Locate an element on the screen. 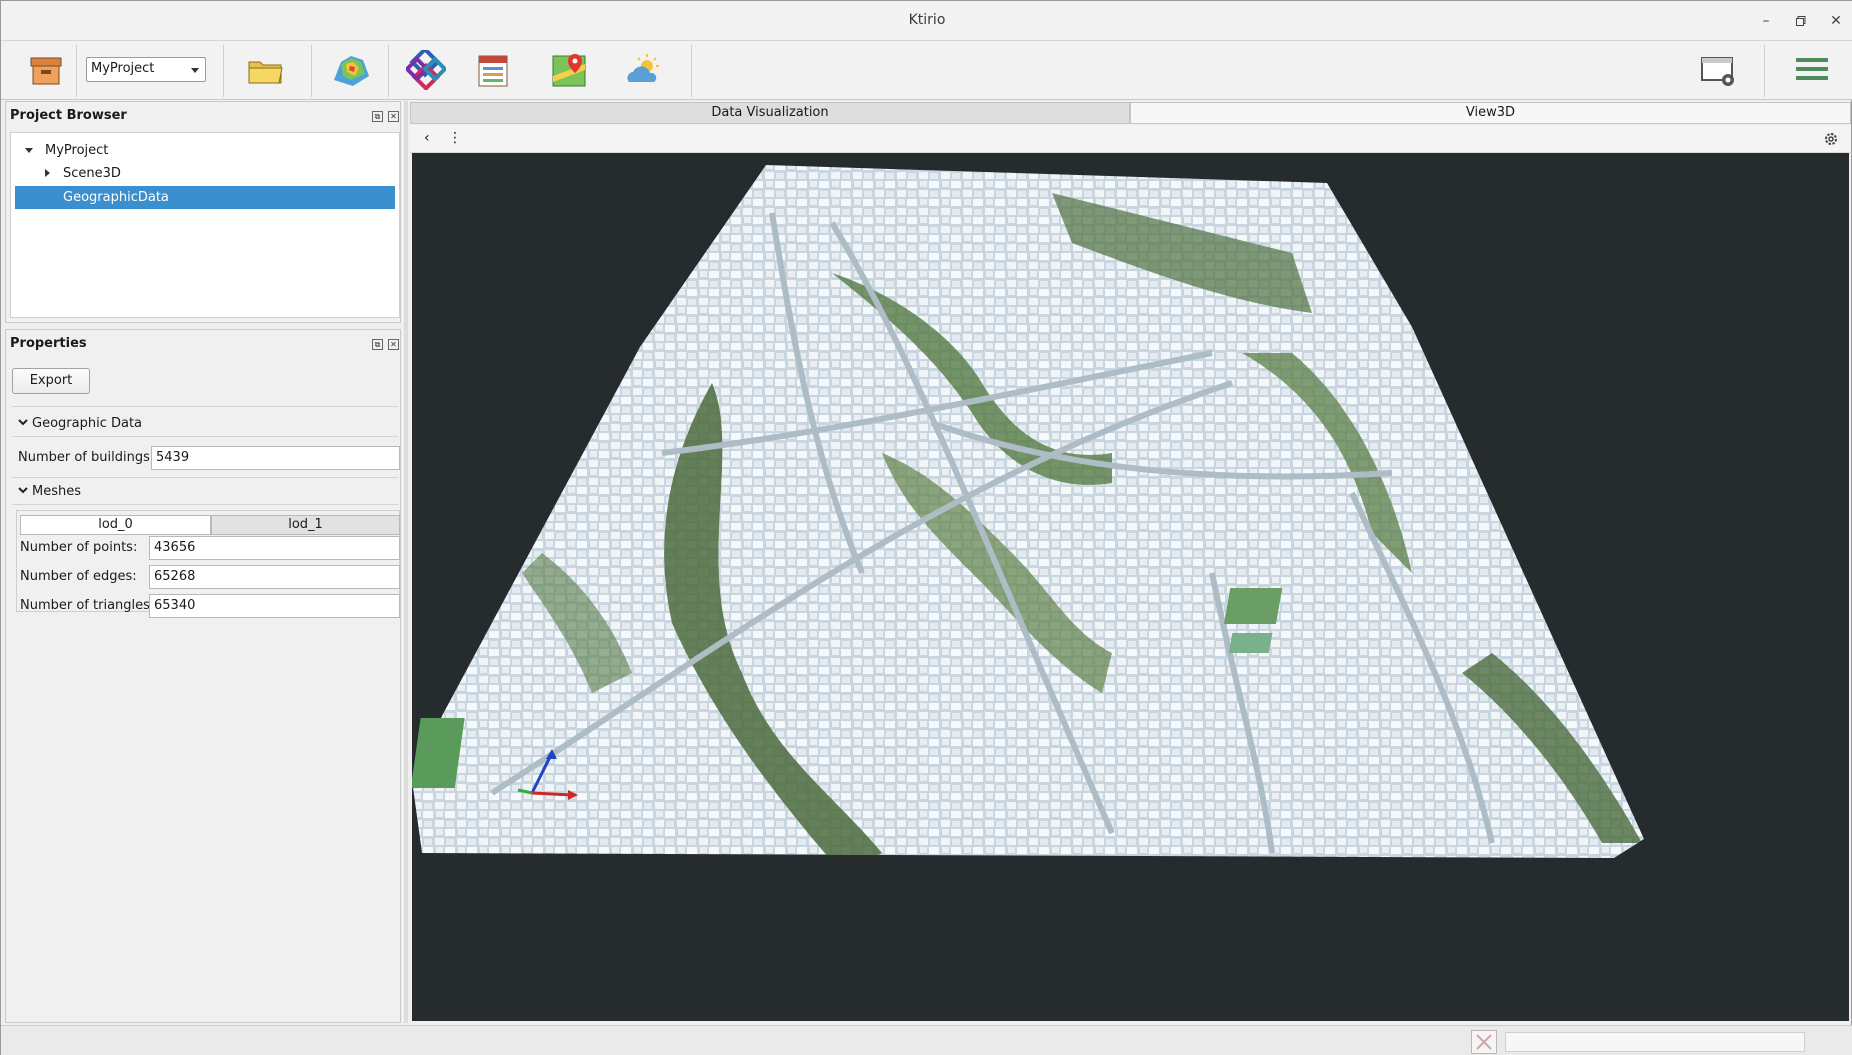  project-browser-title: Project Browser is located at coordinates (68, 115).